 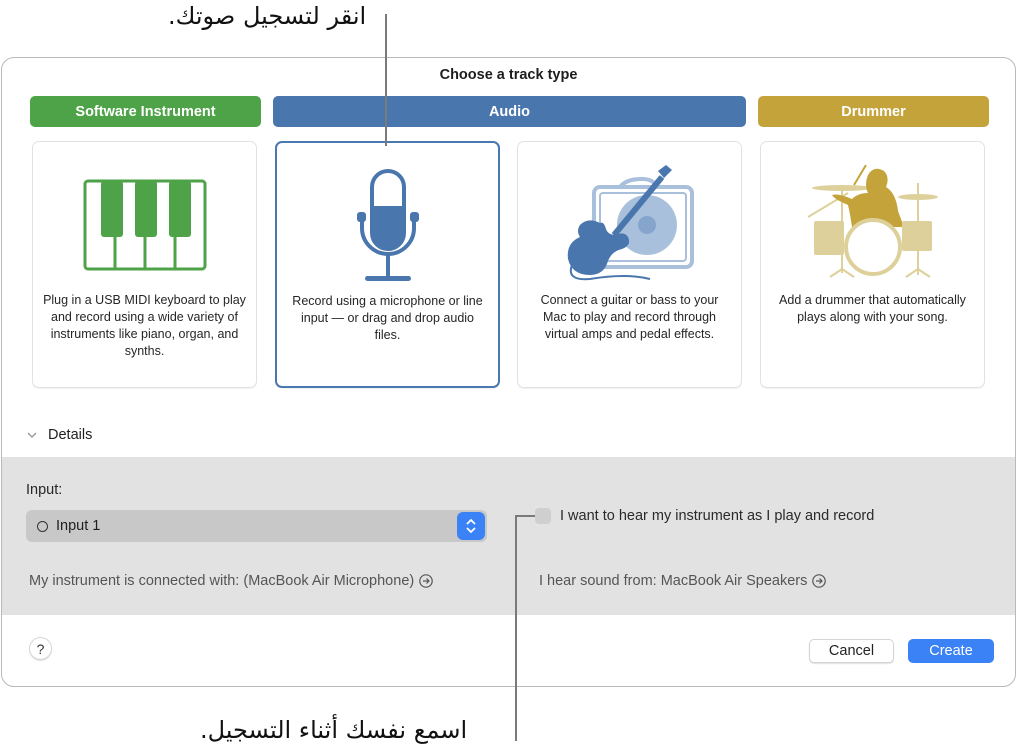 I want to click on tab-software-instrument: Software Instrument, so click(x=145, y=111).